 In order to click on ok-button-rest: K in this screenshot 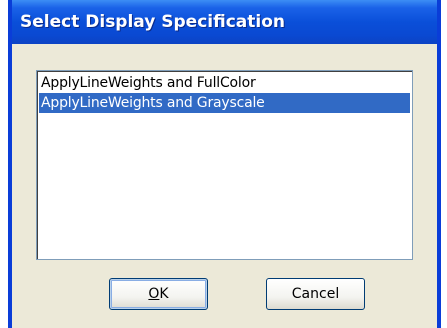, I will do `click(164, 294)`.